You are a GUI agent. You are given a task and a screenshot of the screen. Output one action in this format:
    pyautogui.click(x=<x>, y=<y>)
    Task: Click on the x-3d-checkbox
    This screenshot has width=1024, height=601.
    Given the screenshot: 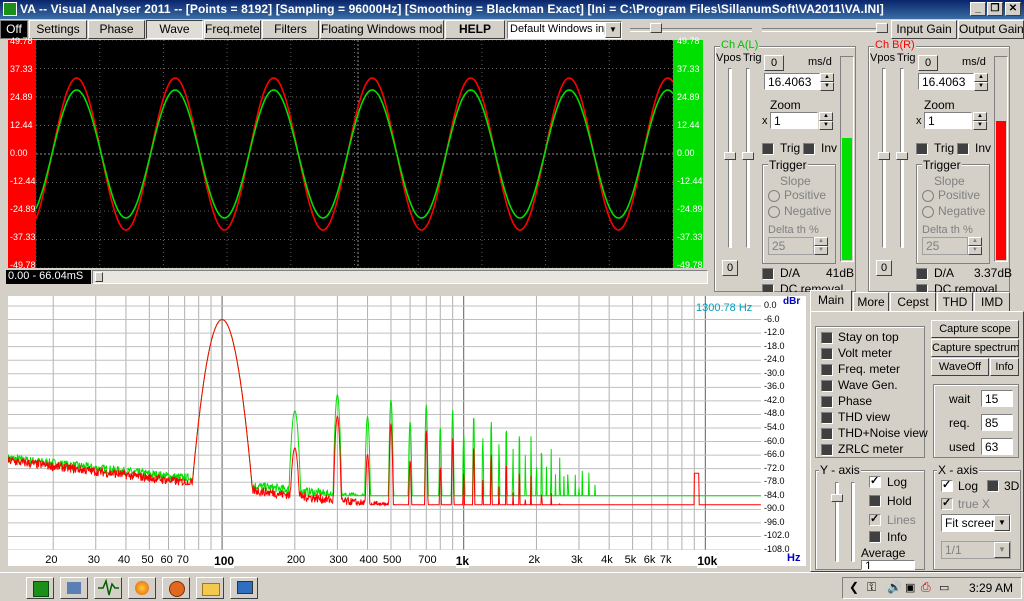 What is the action you would take?
    pyautogui.click(x=993, y=486)
    